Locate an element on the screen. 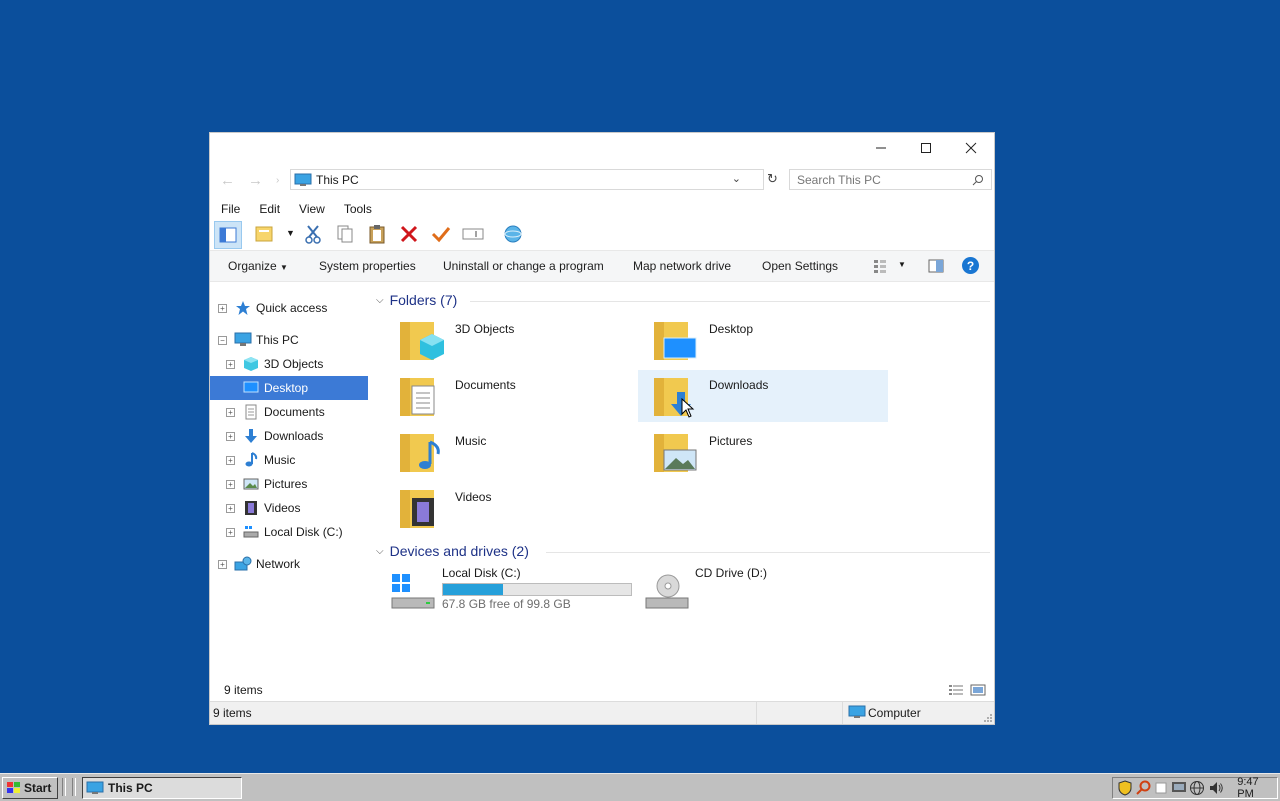 The image size is (1280, 801). rename-button is located at coordinates (473, 234).